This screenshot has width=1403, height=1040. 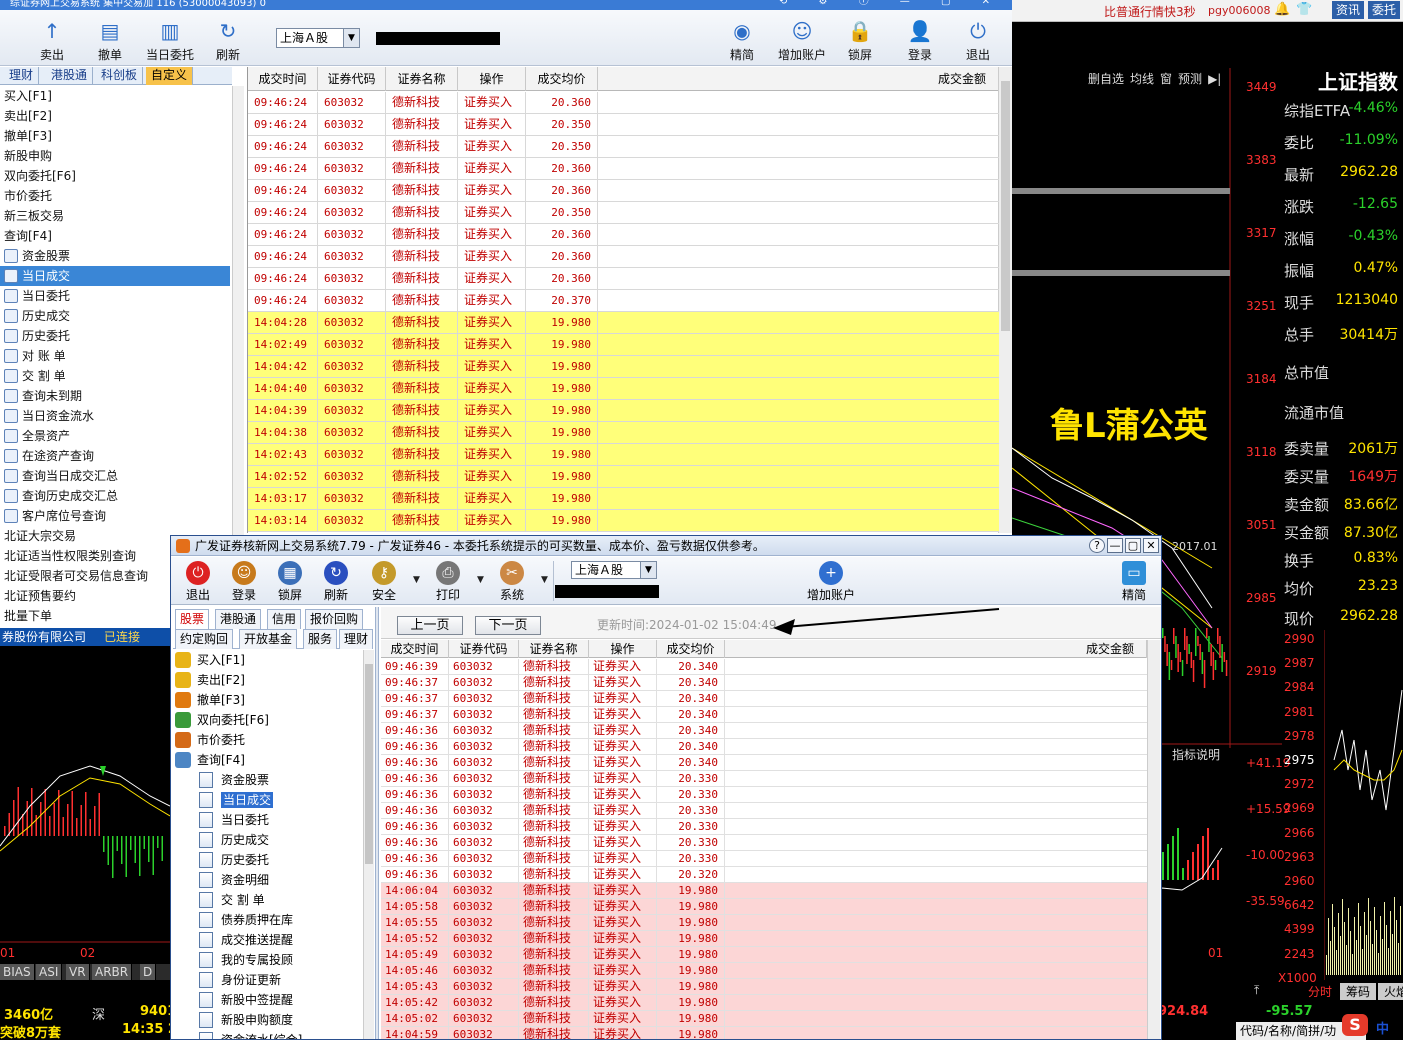 I want to click on column-header: 成交均价, so click(x=691, y=649).